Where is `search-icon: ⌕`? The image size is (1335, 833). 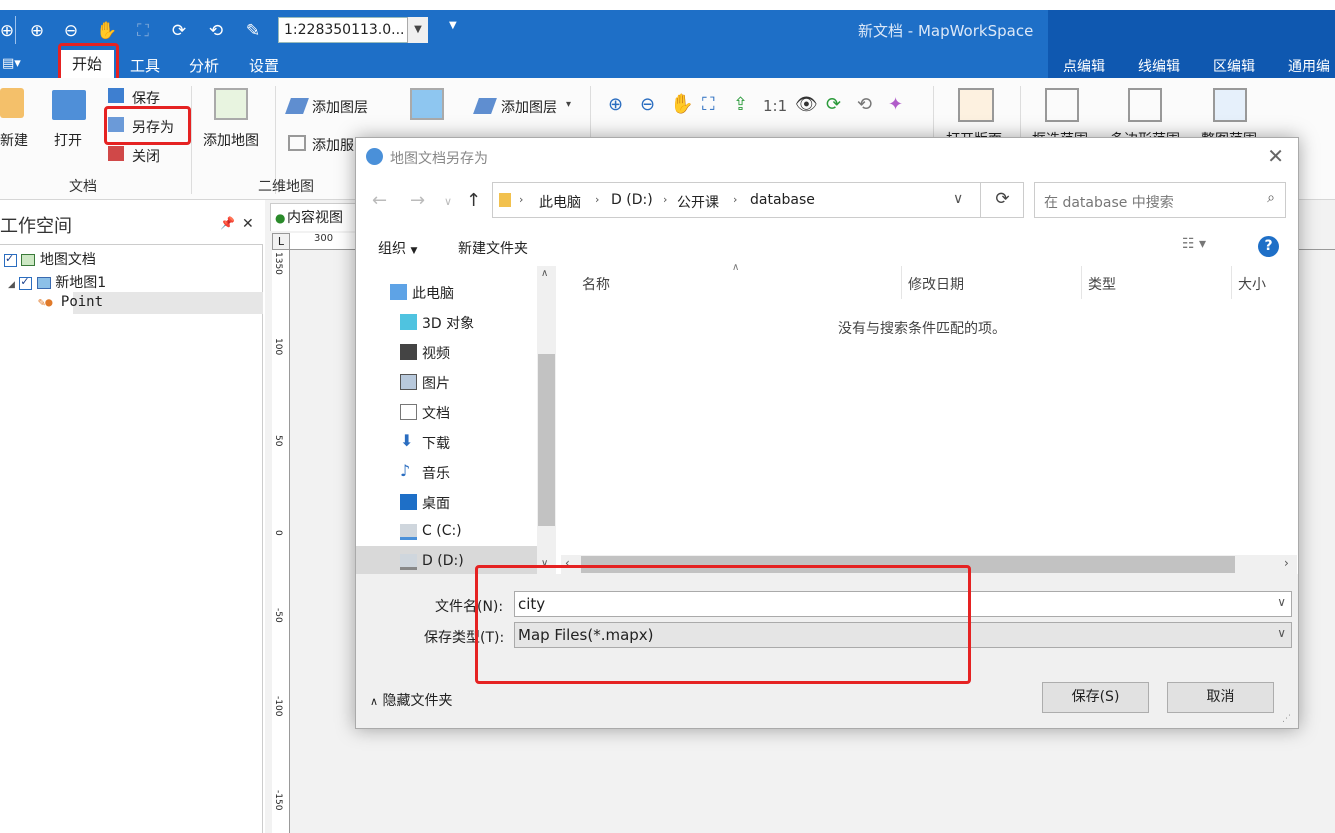
search-icon: ⌕ is located at coordinates (1271, 198).